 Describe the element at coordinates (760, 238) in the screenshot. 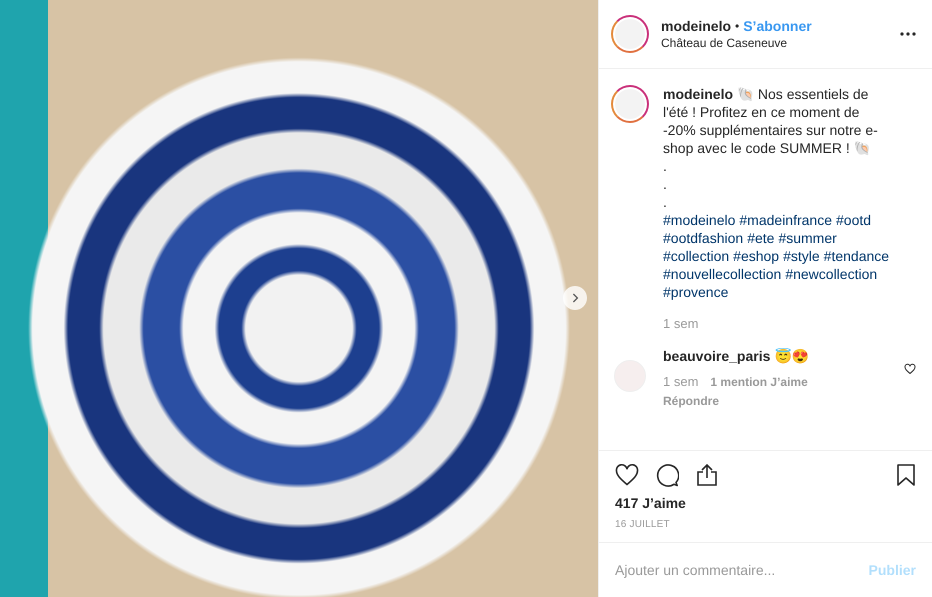

I see `hashtag-link: #ete` at that location.